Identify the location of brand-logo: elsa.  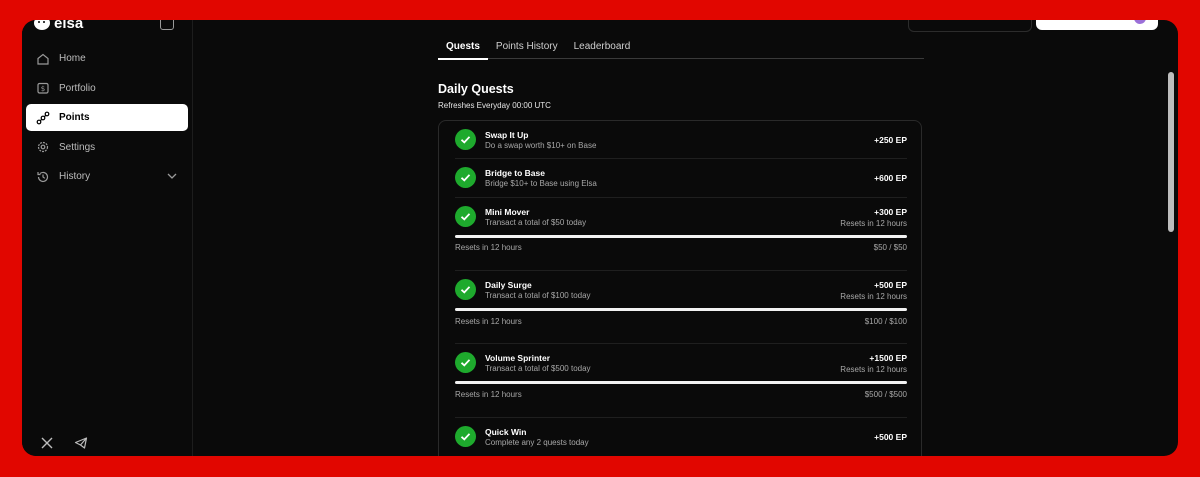
(58, 26).